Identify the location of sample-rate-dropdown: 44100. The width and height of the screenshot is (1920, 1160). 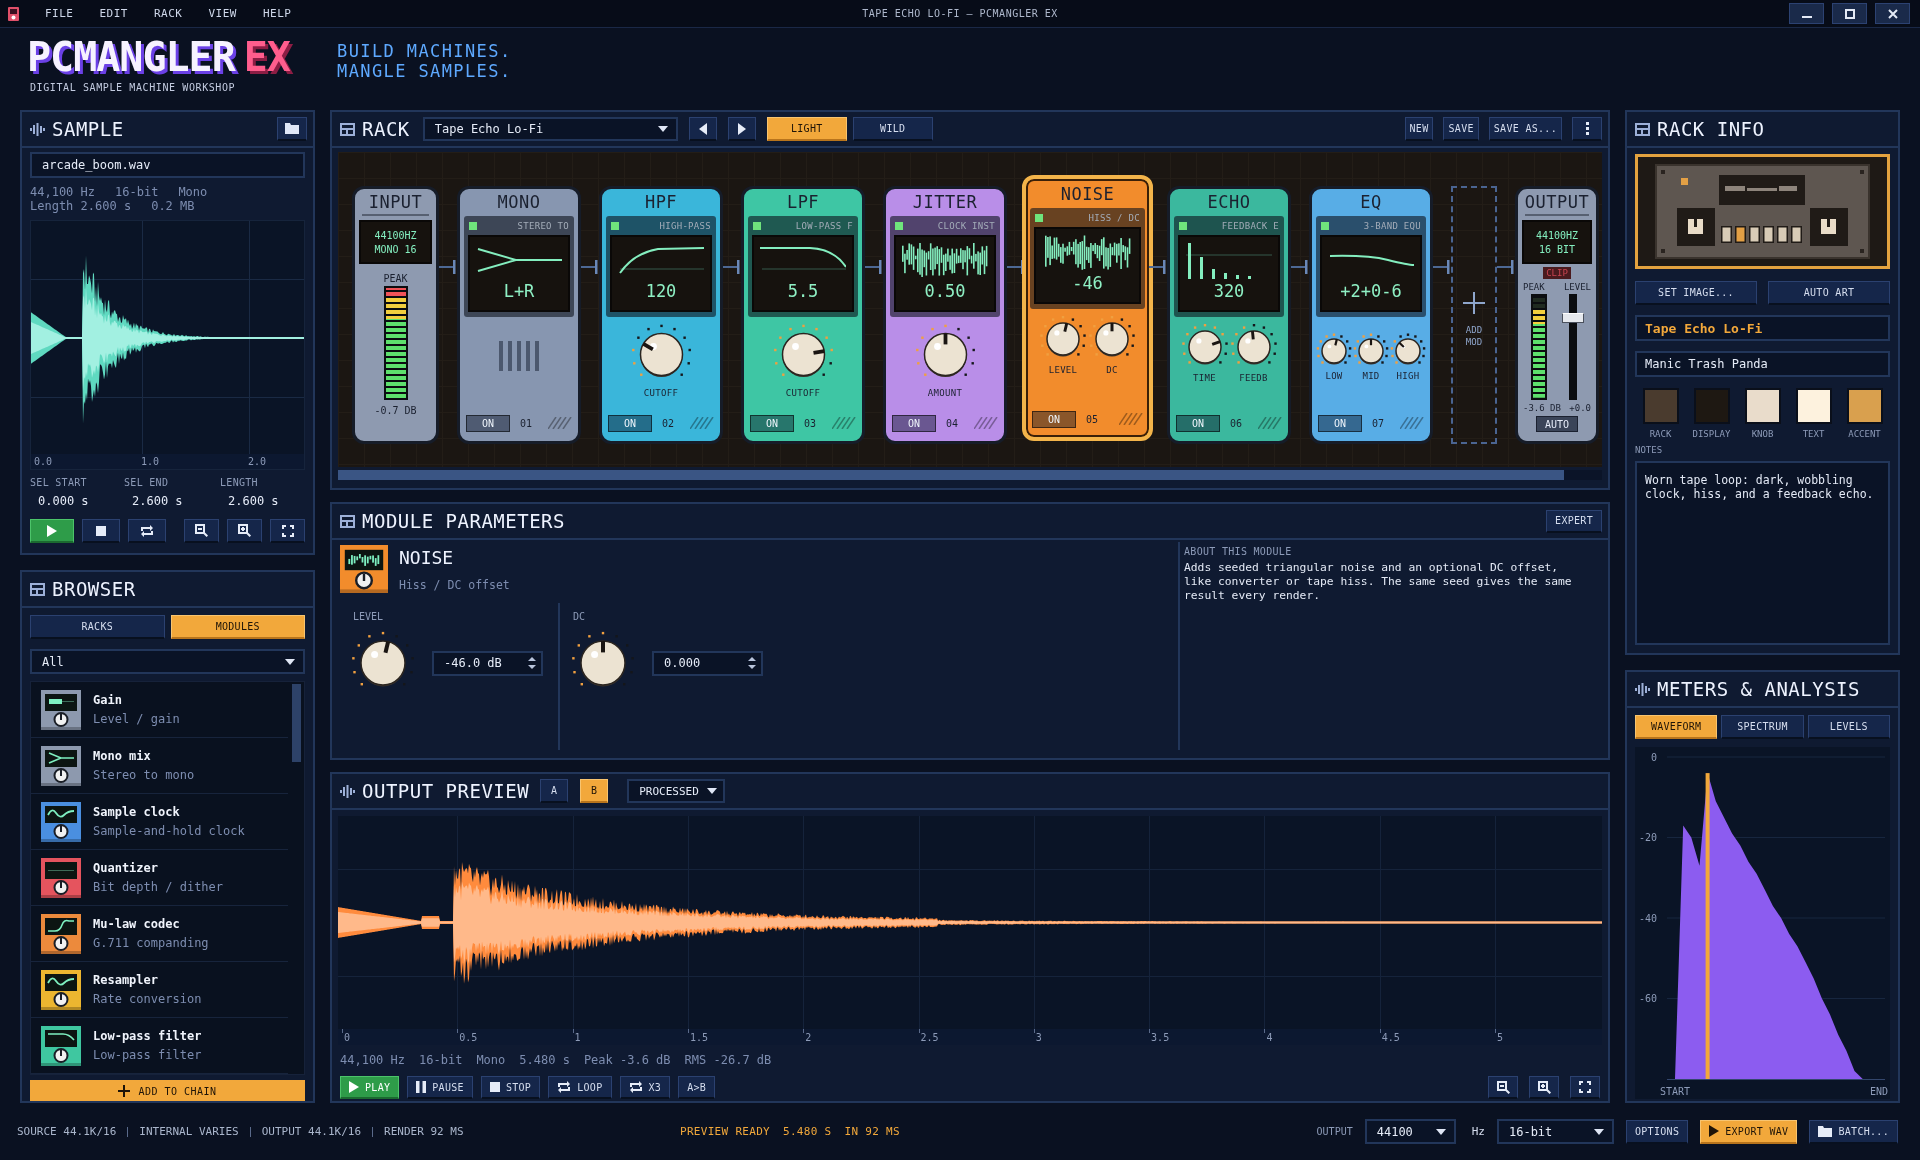
(1410, 1131).